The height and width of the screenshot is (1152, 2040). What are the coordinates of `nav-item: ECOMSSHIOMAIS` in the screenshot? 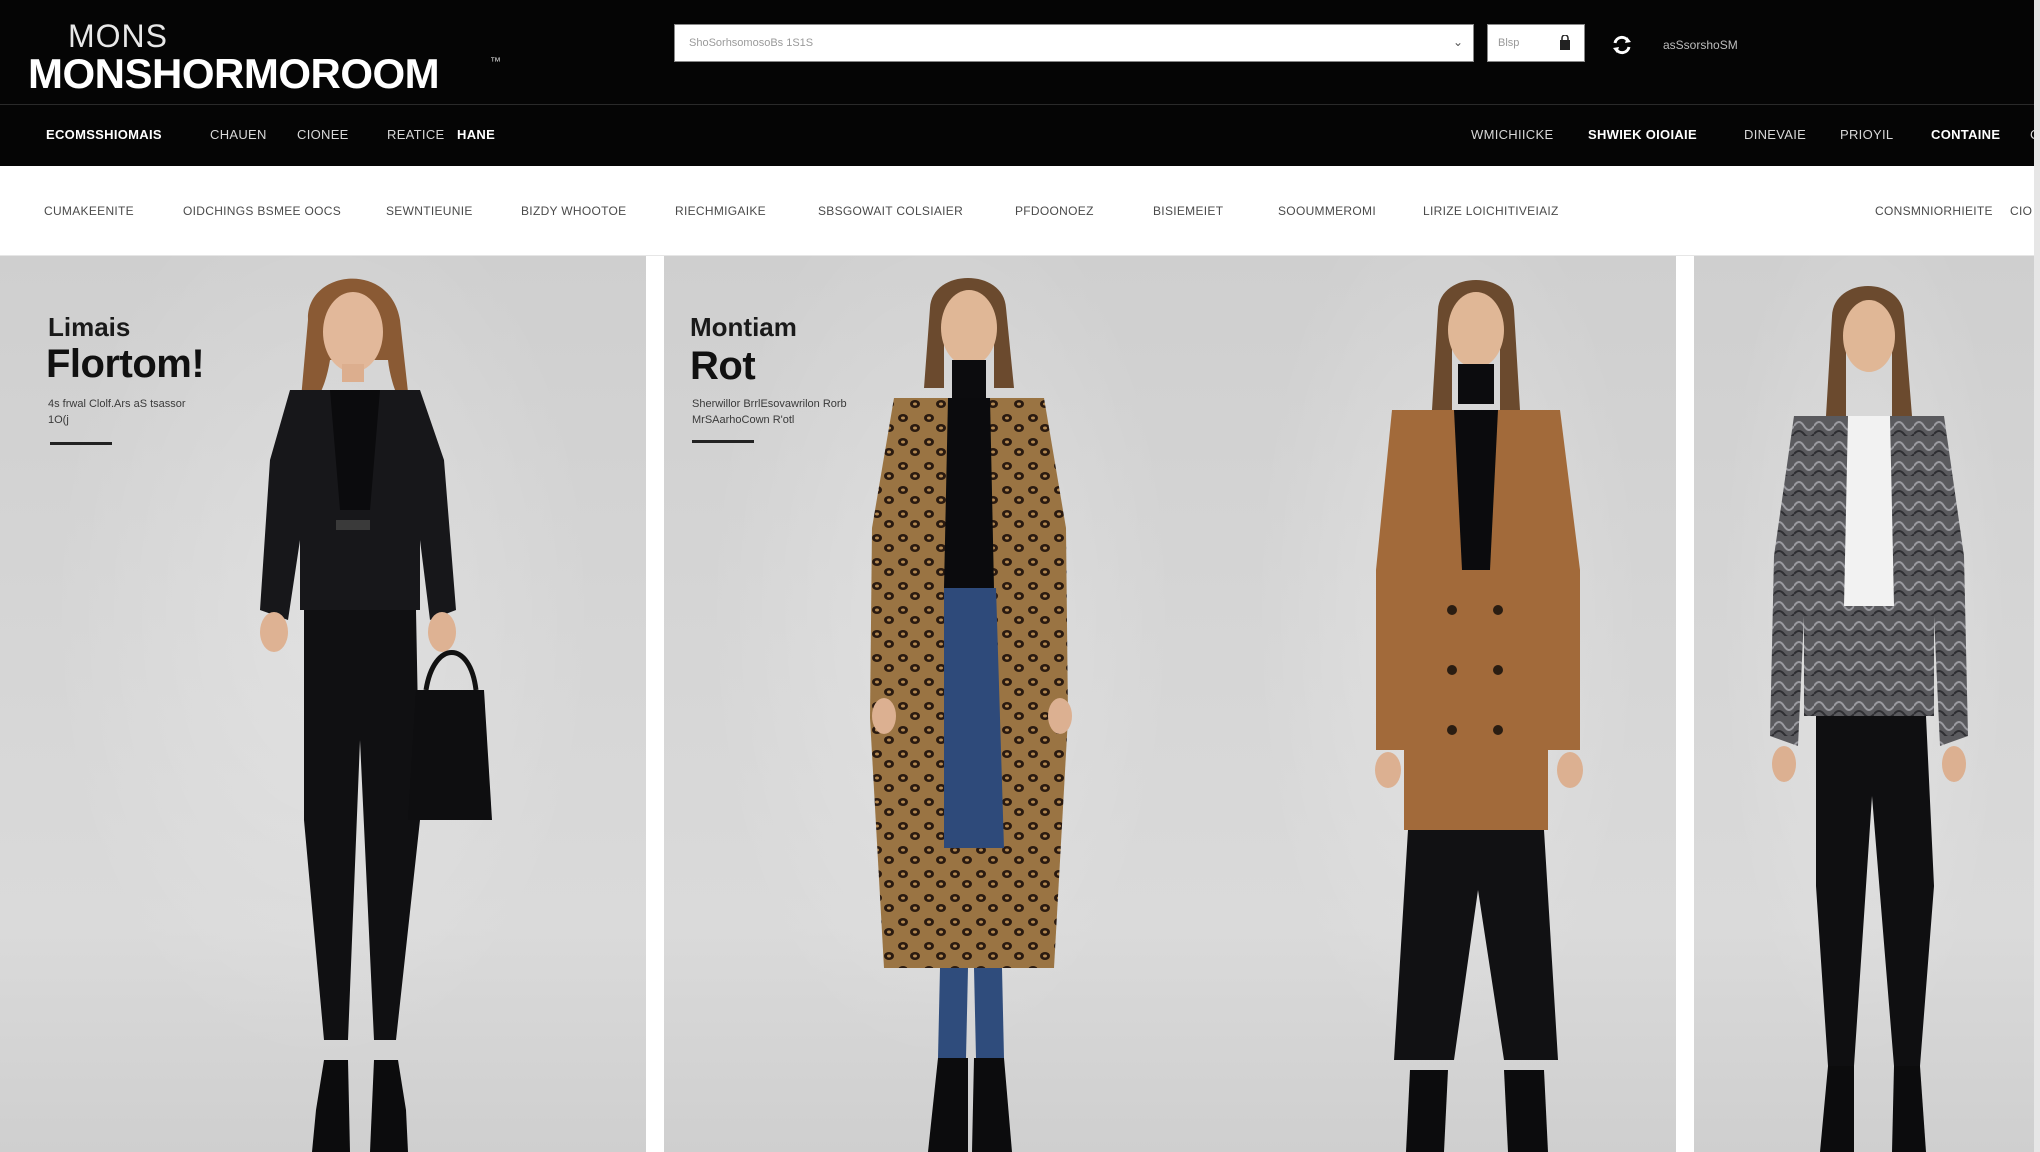 It's located at (104, 134).